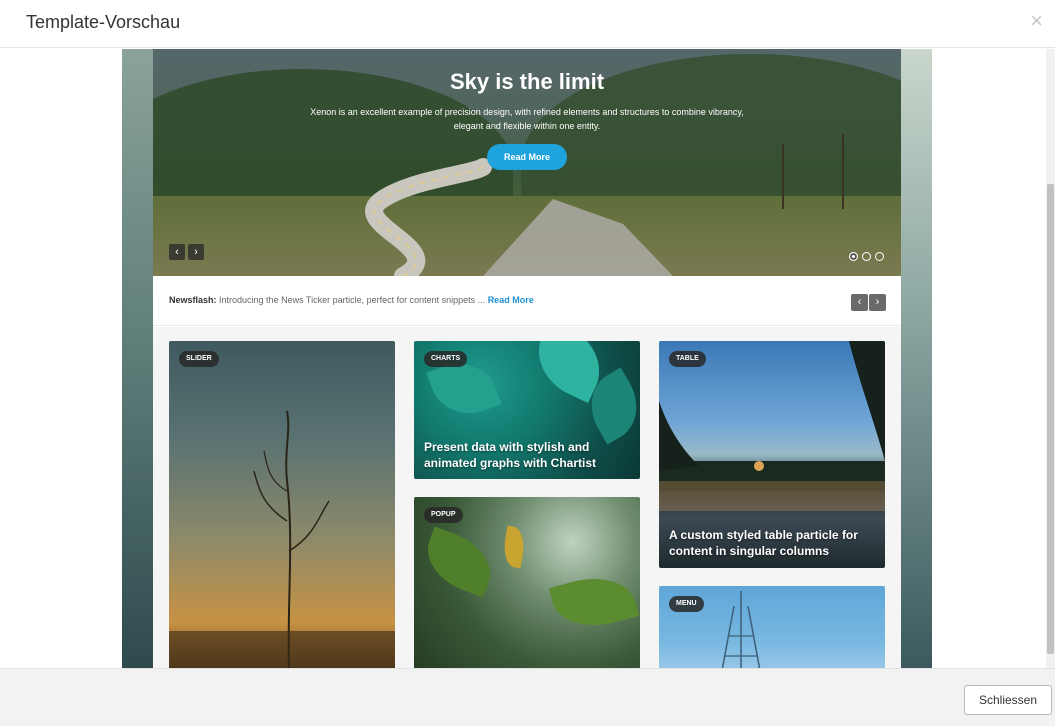 The height and width of the screenshot is (726, 1055). I want to click on hero-read-more-button: Read More, so click(527, 157).